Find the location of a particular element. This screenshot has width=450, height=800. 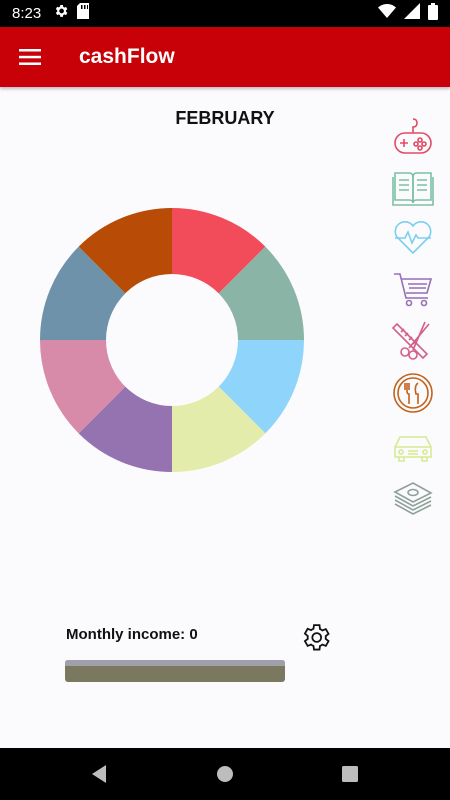

income-progress-bar is located at coordinates (175, 671).